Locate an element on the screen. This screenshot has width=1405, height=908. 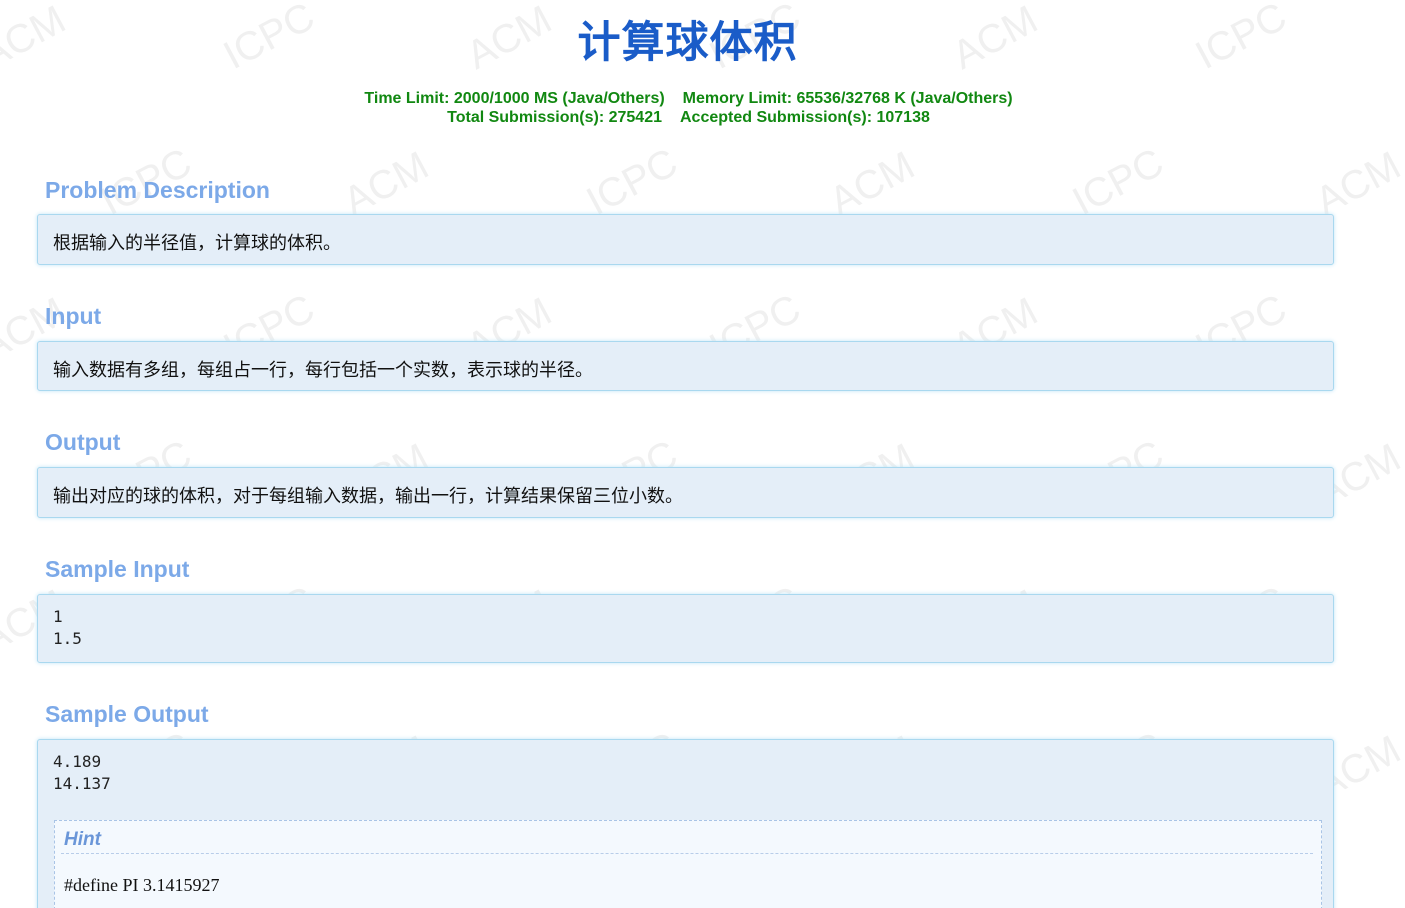
section-heading-sample-output: Sample Output is located at coordinates (127, 714).